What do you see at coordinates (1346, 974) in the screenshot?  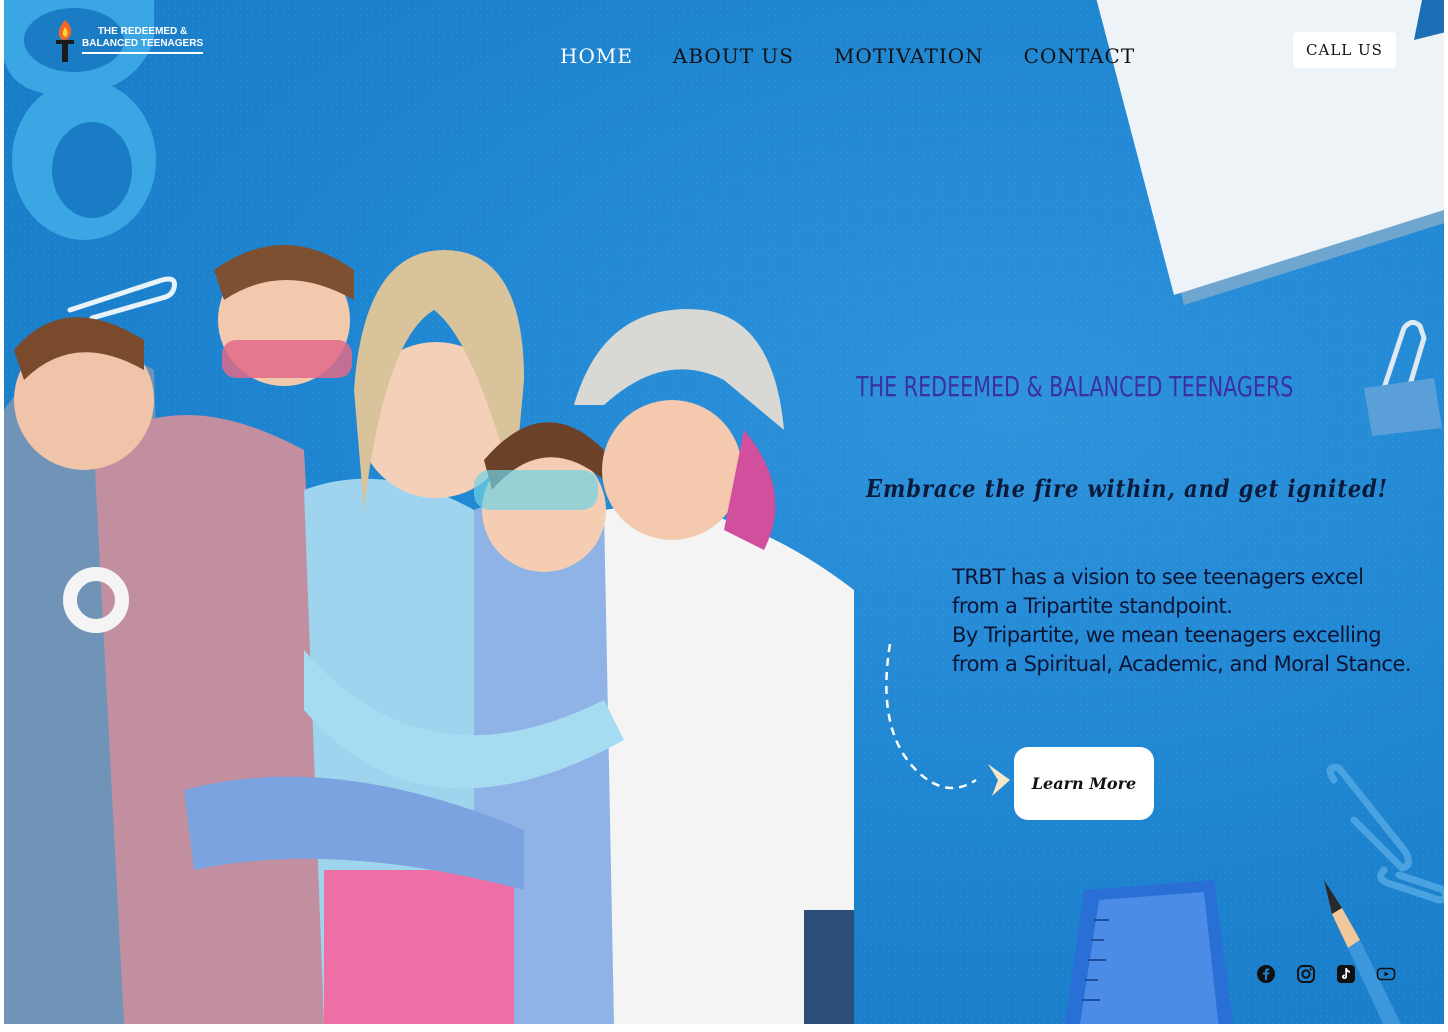 I see `tiktok-icon` at bounding box center [1346, 974].